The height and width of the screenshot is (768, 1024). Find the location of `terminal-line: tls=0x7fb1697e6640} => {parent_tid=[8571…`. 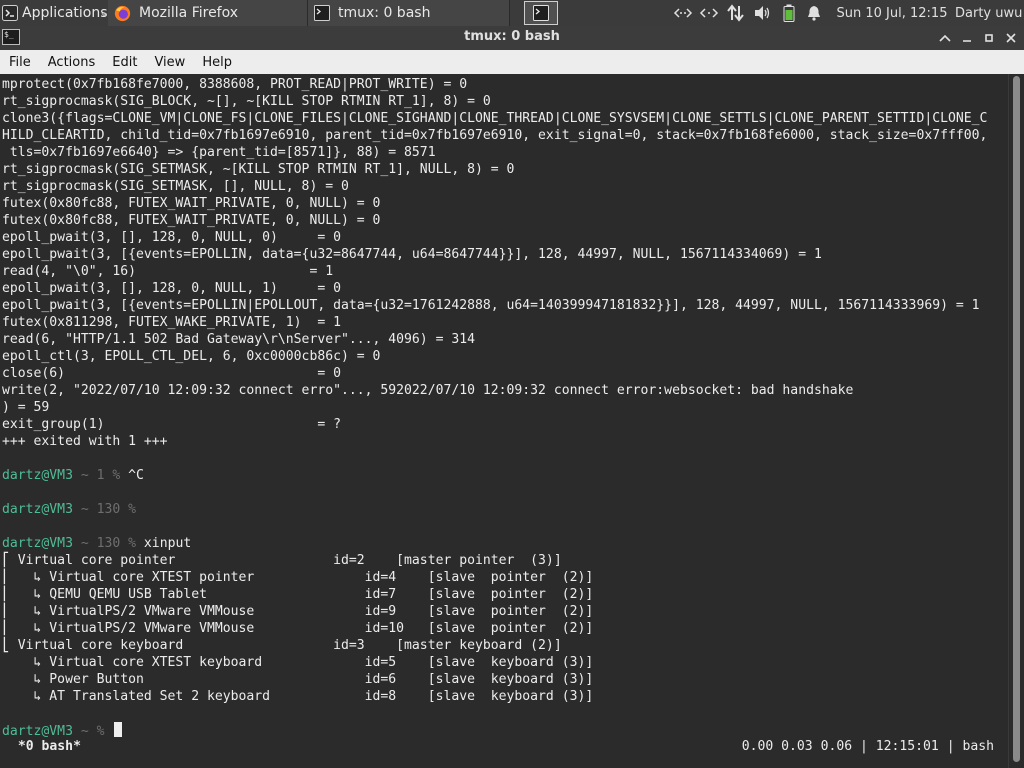

terminal-line: tls=0x7fb1697e6640} => {parent_tid=[8571… is located at coordinates (219, 152).